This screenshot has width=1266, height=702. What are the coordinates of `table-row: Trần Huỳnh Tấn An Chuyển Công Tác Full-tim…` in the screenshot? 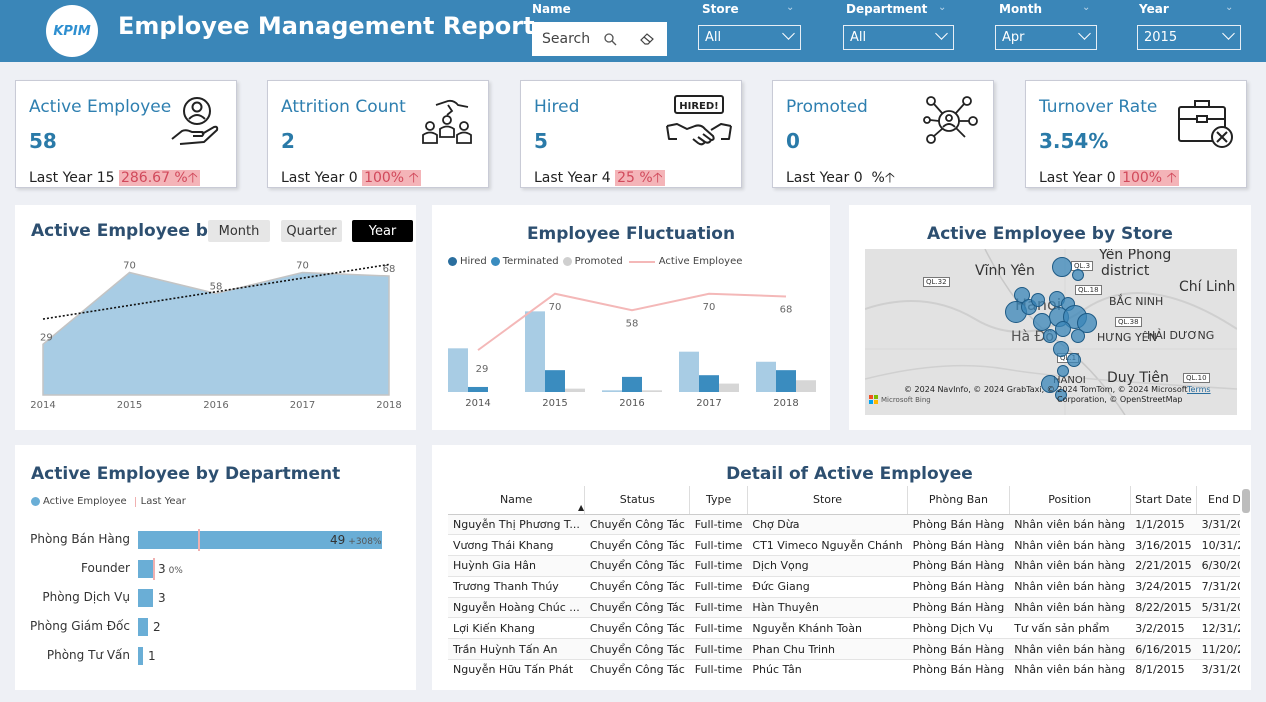 It's located at (844, 649).